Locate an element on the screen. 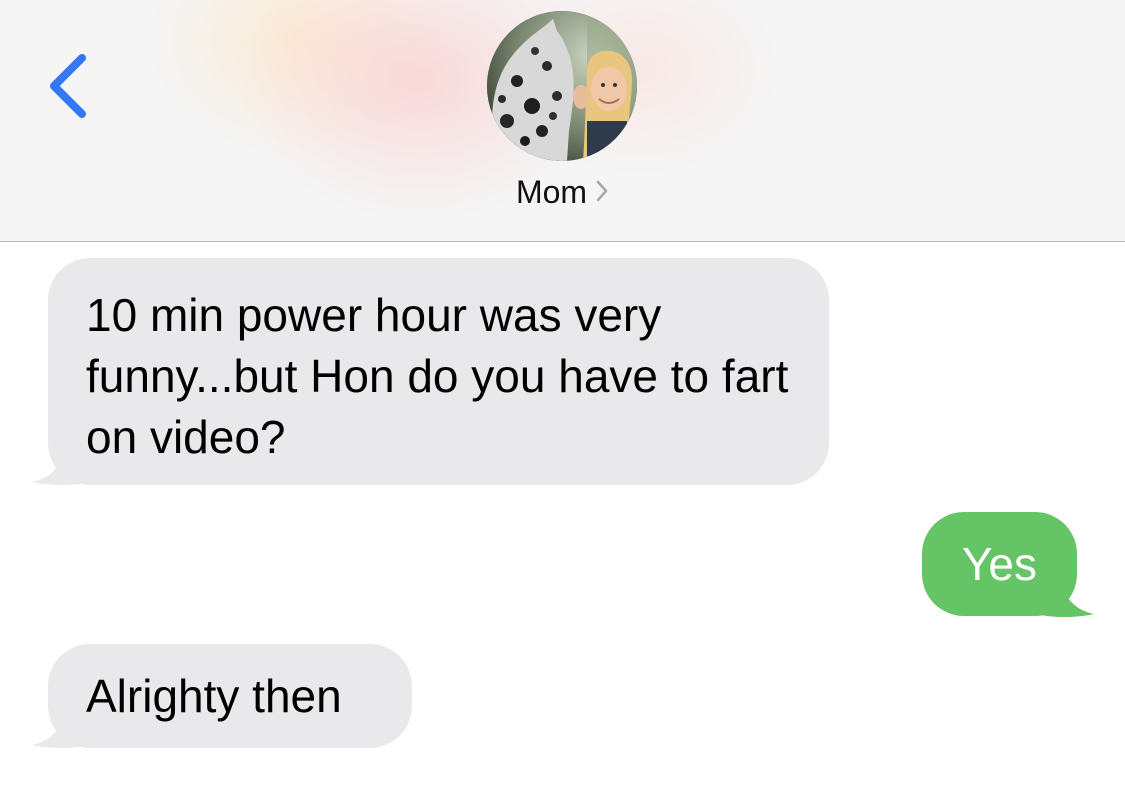 The image size is (1125, 788). avatar-photo is located at coordinates (562, 86).